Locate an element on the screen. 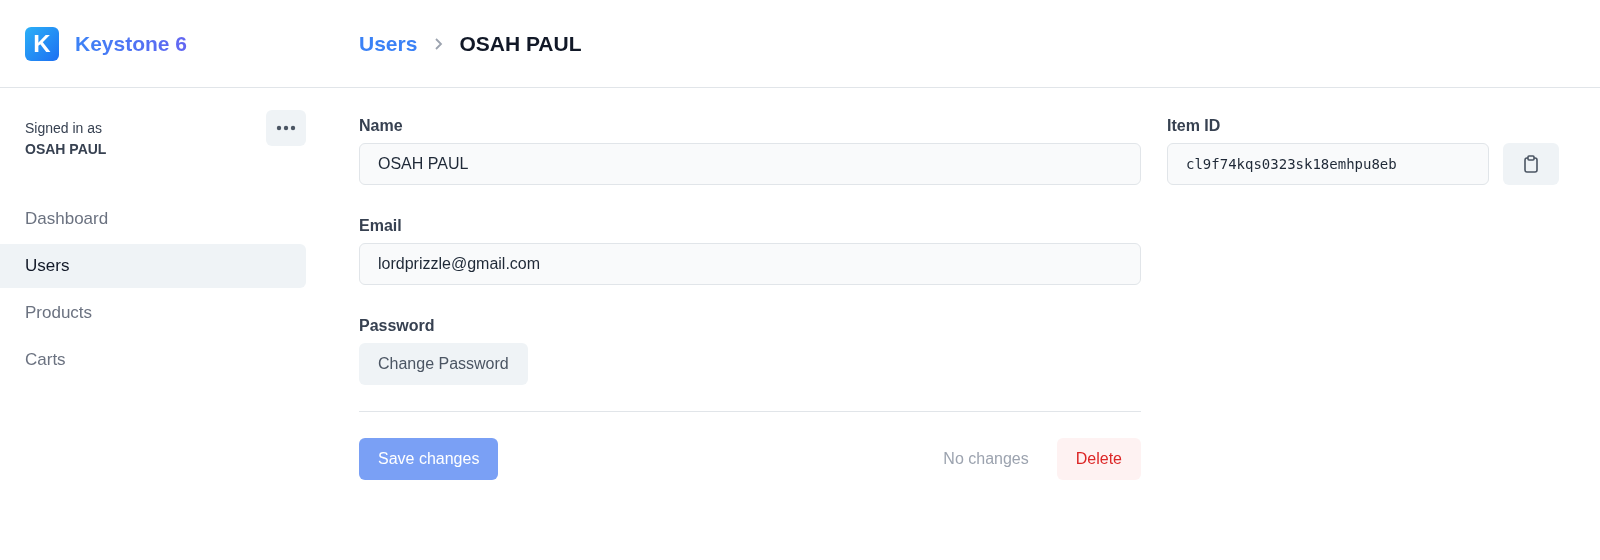 This screenshot has width=1600, height=560. signed-in-label: Signed in as is located at coordinates (64, 128).